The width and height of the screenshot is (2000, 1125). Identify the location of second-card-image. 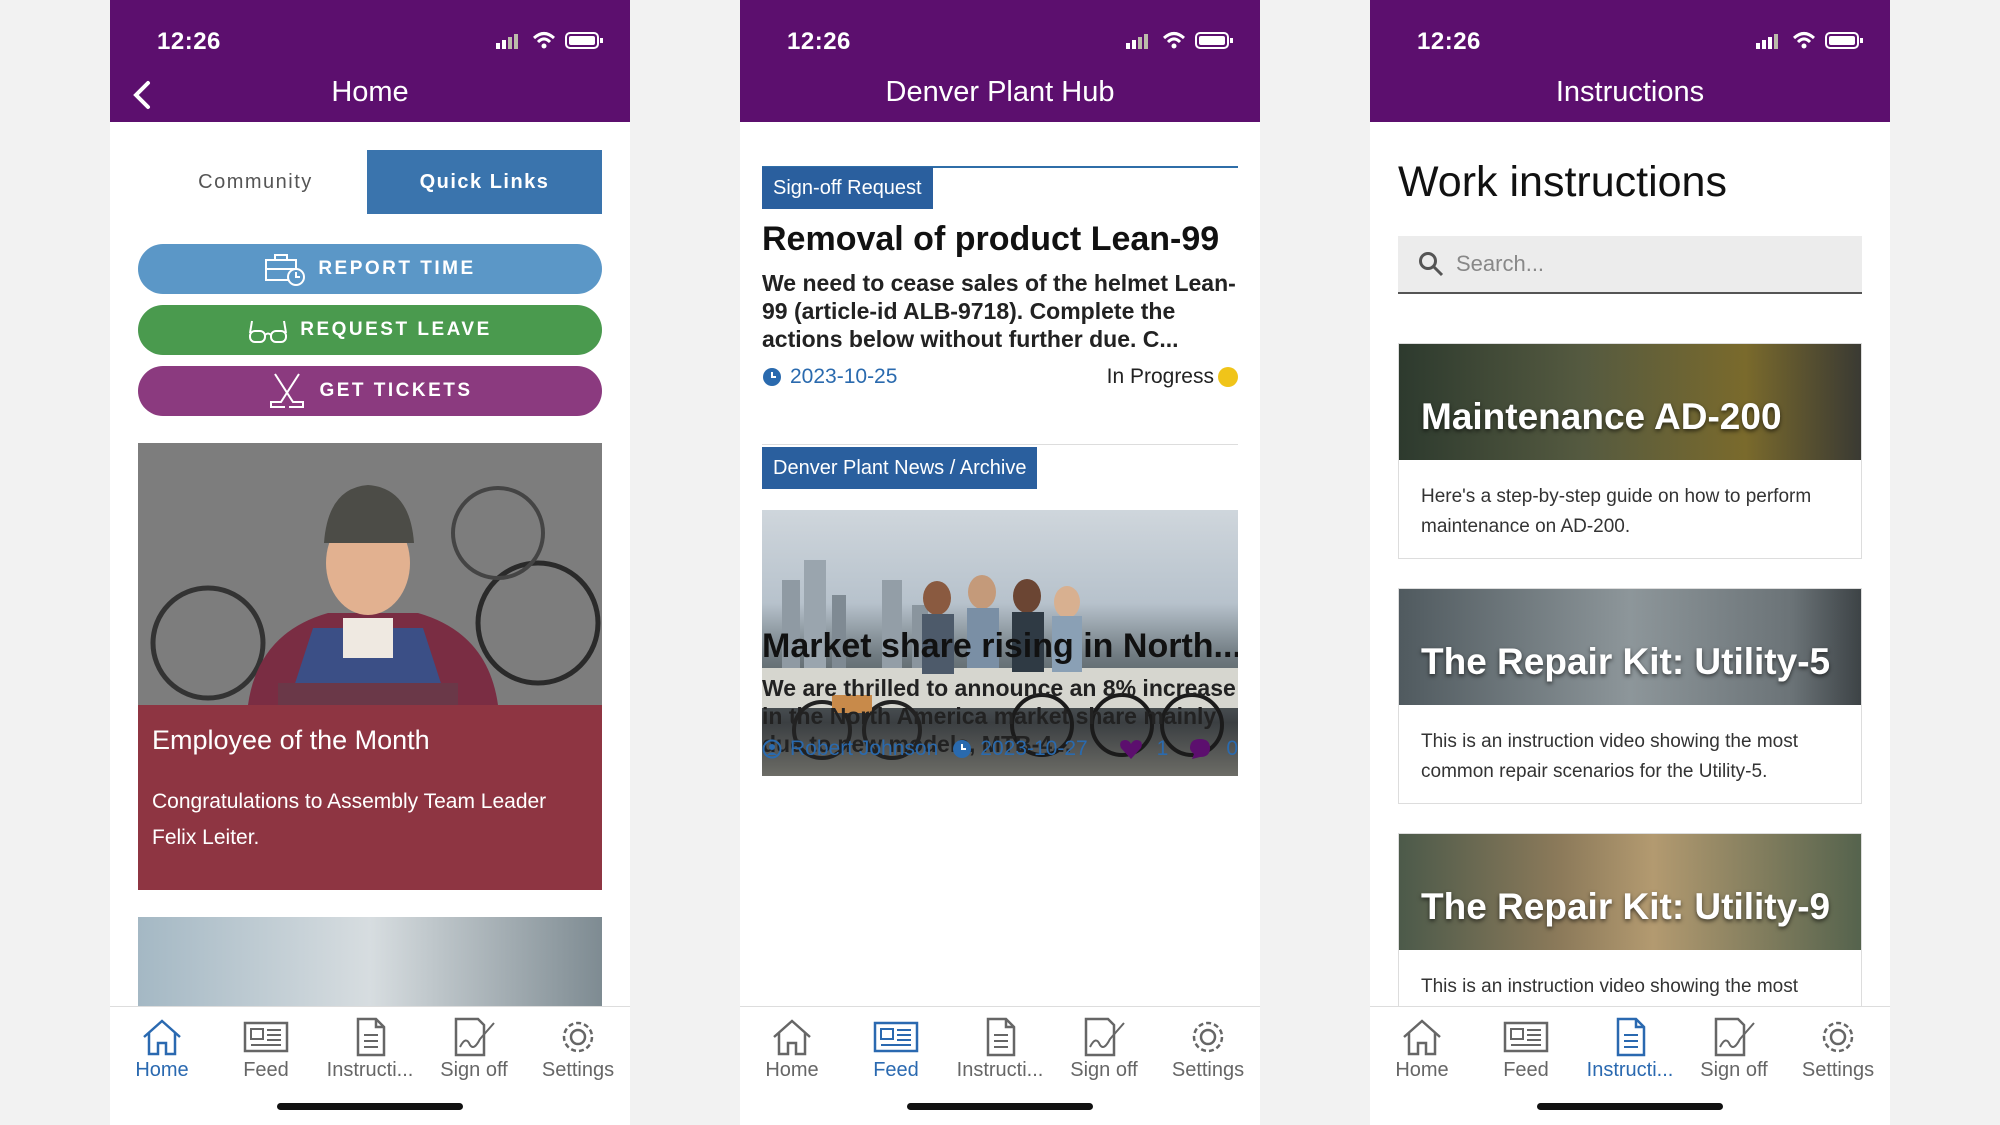
(370, 961).